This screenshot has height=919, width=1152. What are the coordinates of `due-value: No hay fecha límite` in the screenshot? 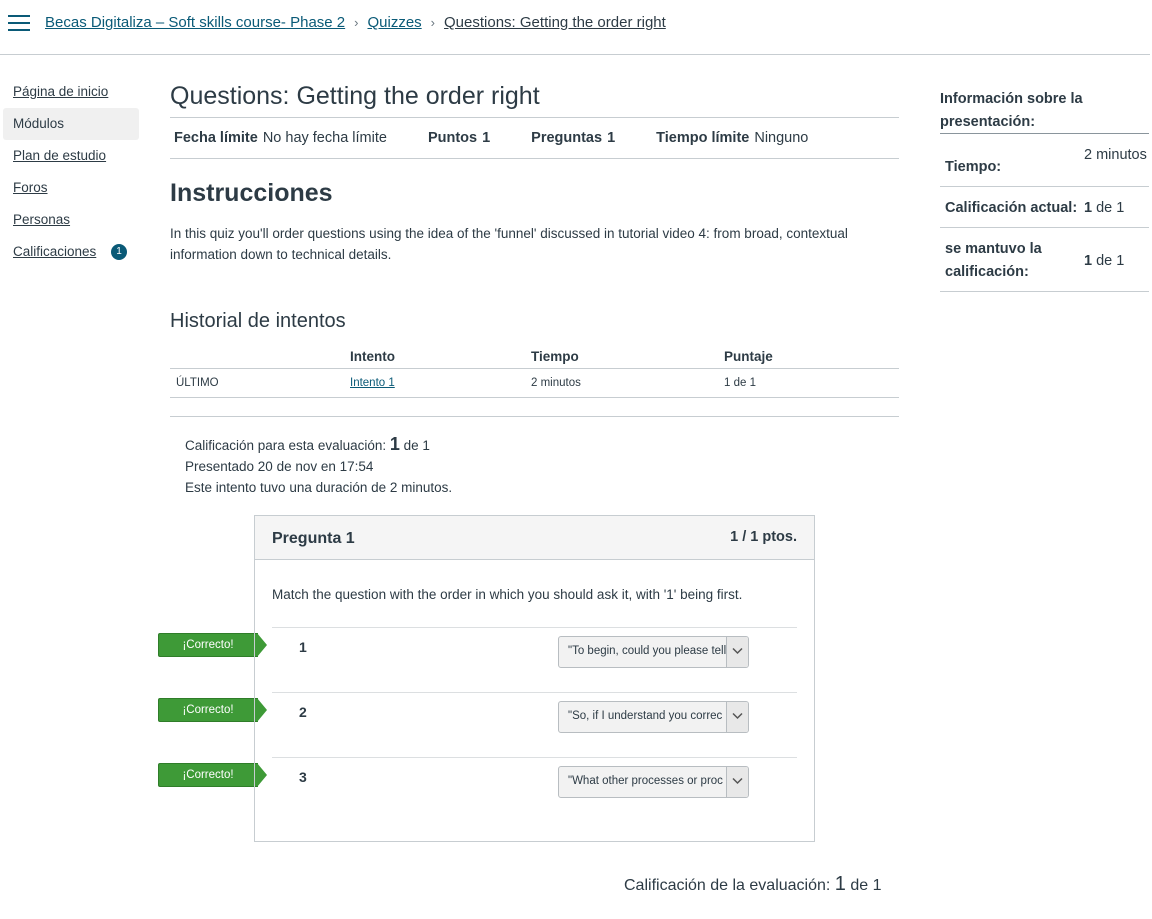 It's located at (324, 138).